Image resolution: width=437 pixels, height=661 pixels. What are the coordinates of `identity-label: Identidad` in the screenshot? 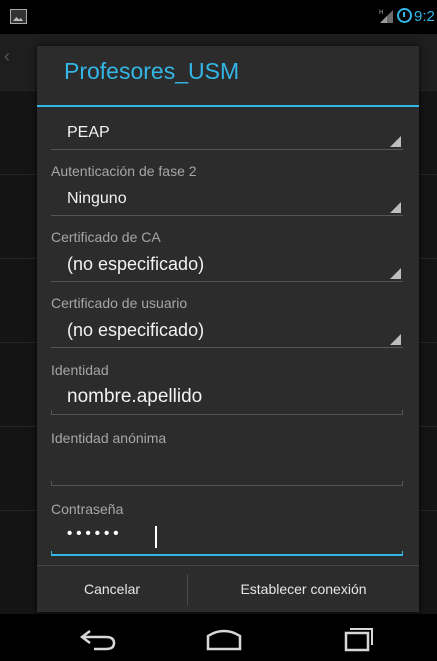 It's located at (80, 370).